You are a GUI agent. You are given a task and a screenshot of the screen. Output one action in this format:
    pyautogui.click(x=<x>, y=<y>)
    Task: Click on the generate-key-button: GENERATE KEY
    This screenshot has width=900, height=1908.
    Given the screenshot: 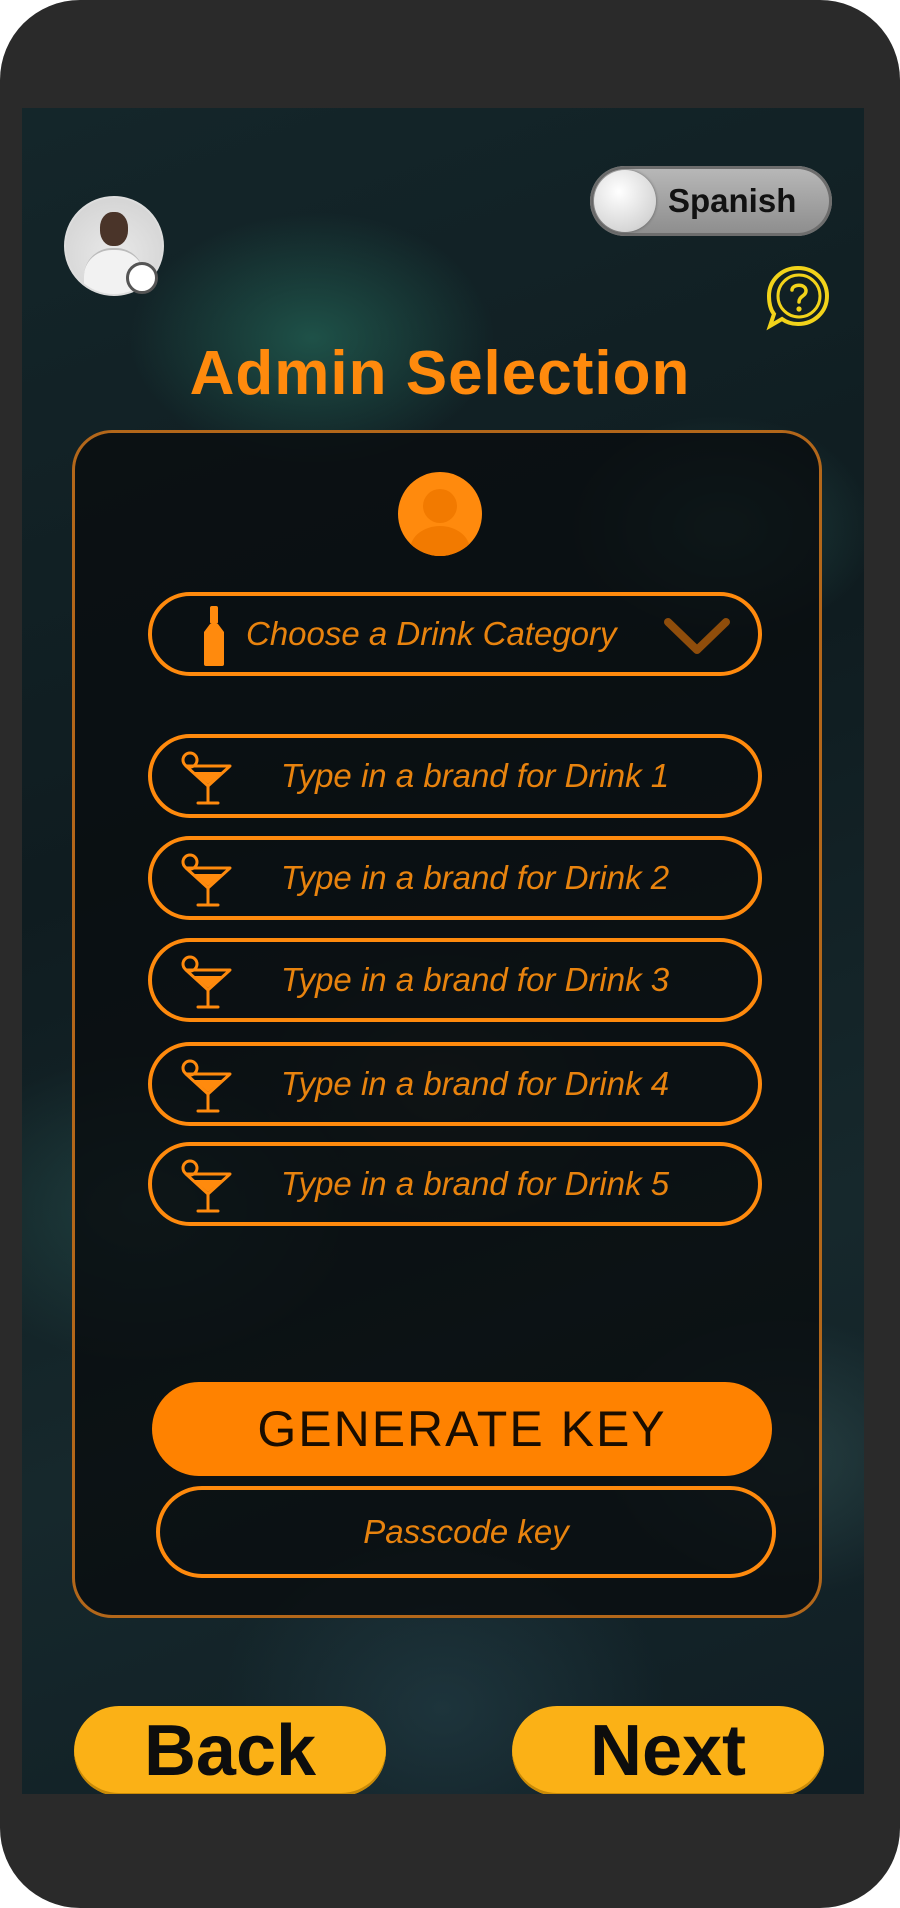 What is the action you would take?
    pyautogui.click(x=462, y=1429)
    